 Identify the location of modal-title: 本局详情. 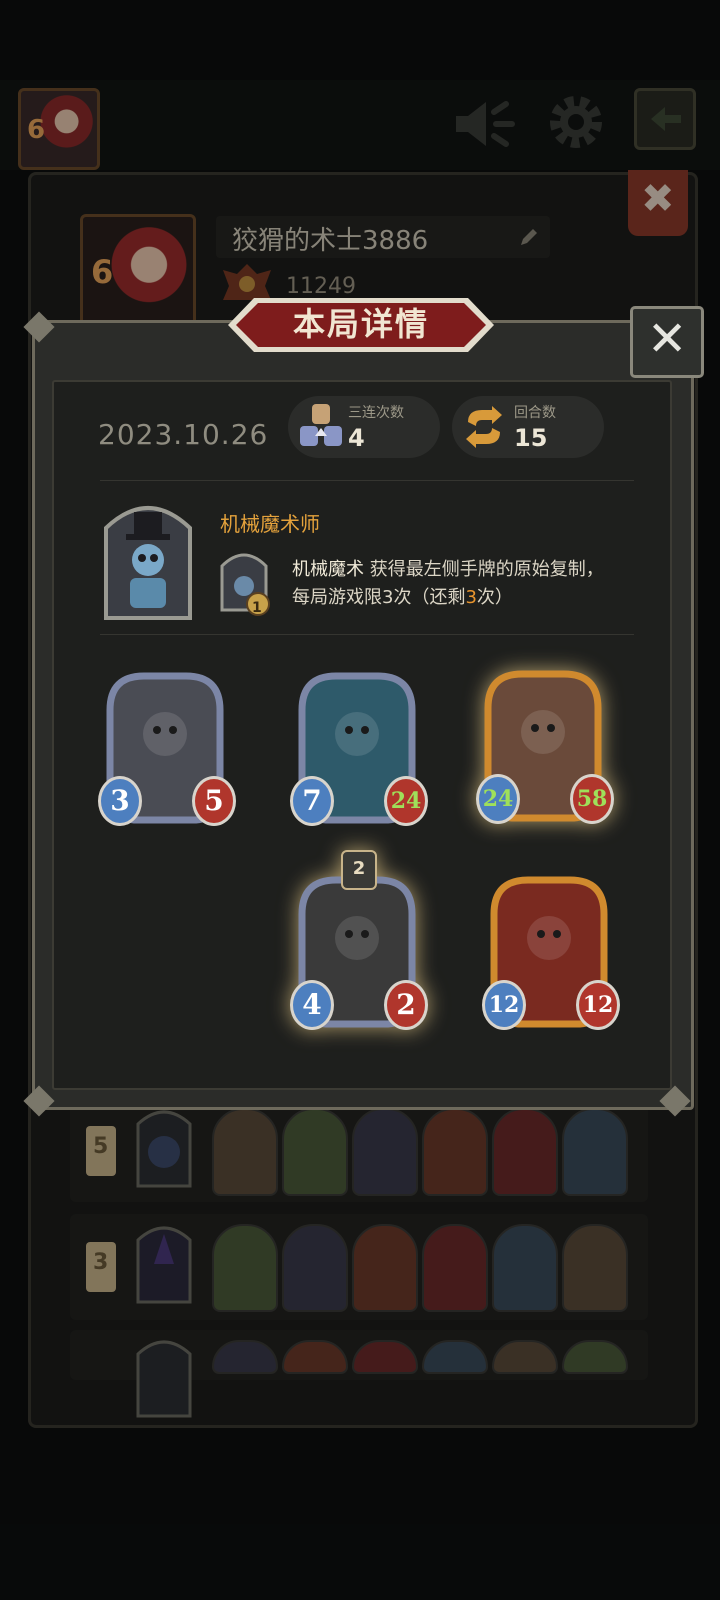
(360, 324).